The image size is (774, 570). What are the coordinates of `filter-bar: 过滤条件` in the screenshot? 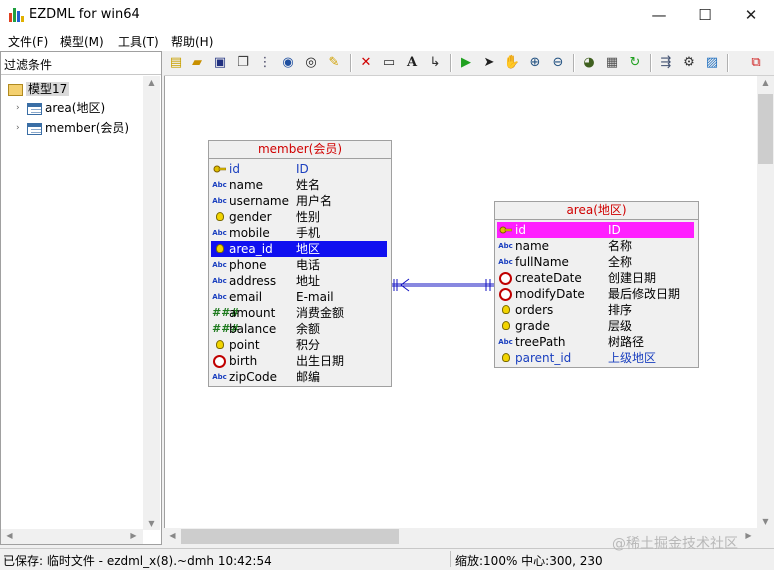 It's located at (81, 63).